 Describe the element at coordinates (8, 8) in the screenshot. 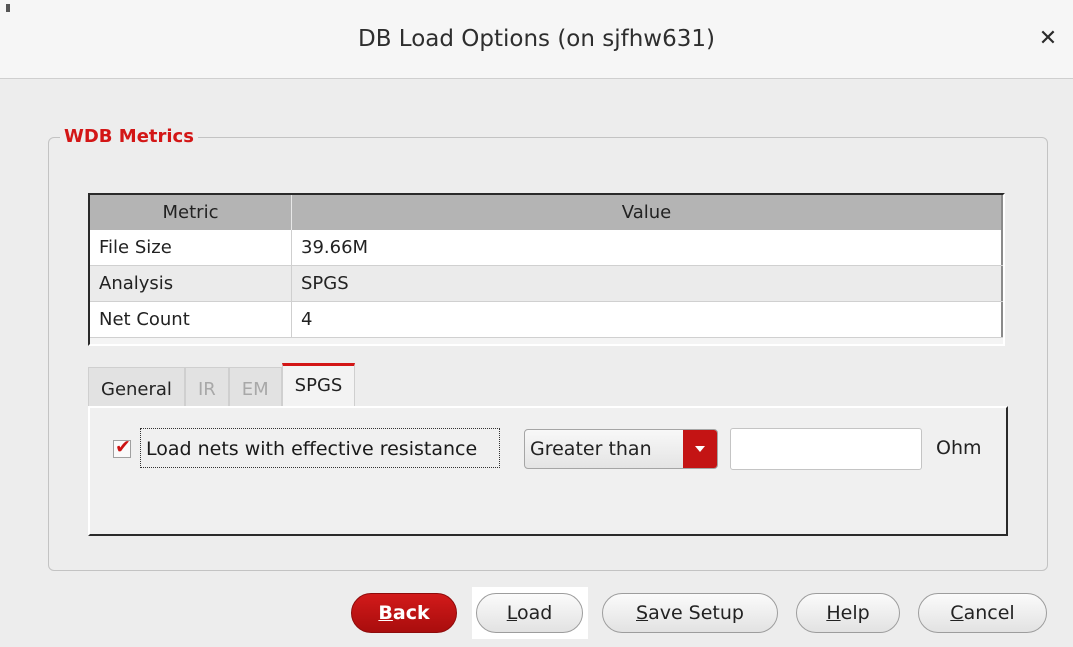

I see `corner-mark` at that location.